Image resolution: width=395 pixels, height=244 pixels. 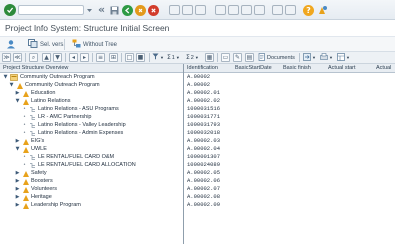 What do you see at coordinates (10, 10) in the screenshot?
I see `enter-icon` at bounding box center [10, 10].